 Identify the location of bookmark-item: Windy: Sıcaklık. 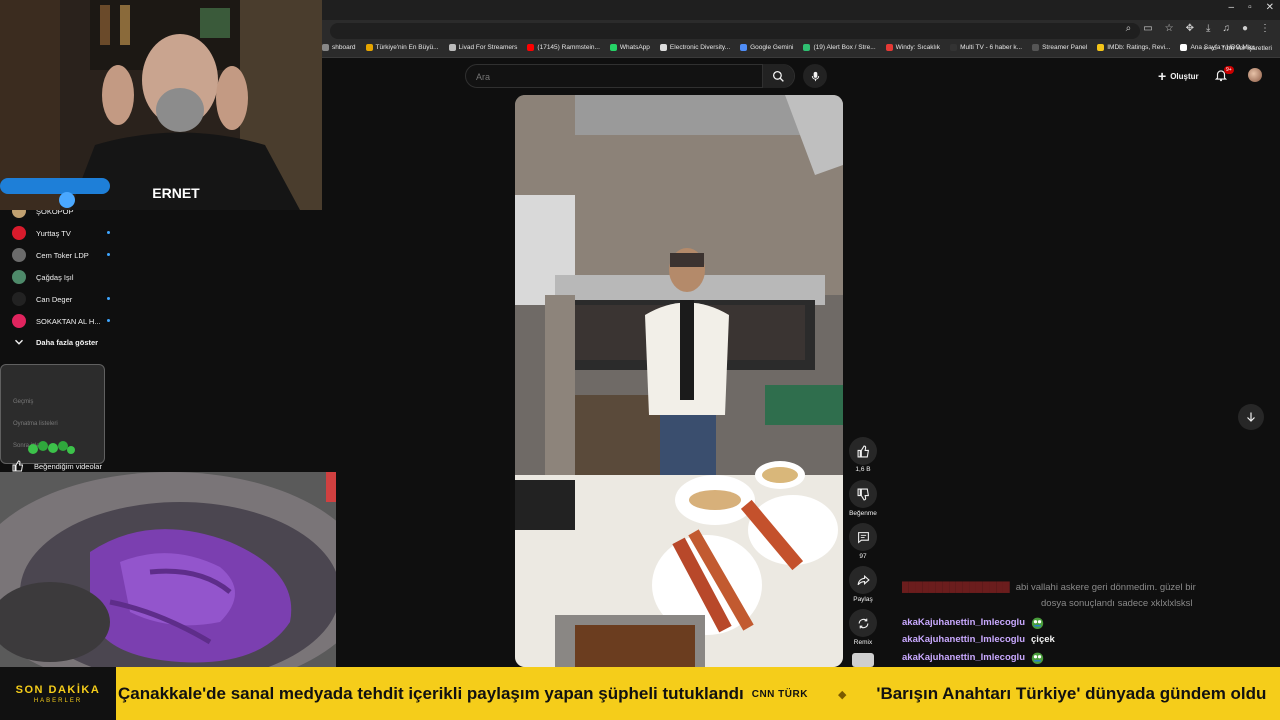
(912, 47).